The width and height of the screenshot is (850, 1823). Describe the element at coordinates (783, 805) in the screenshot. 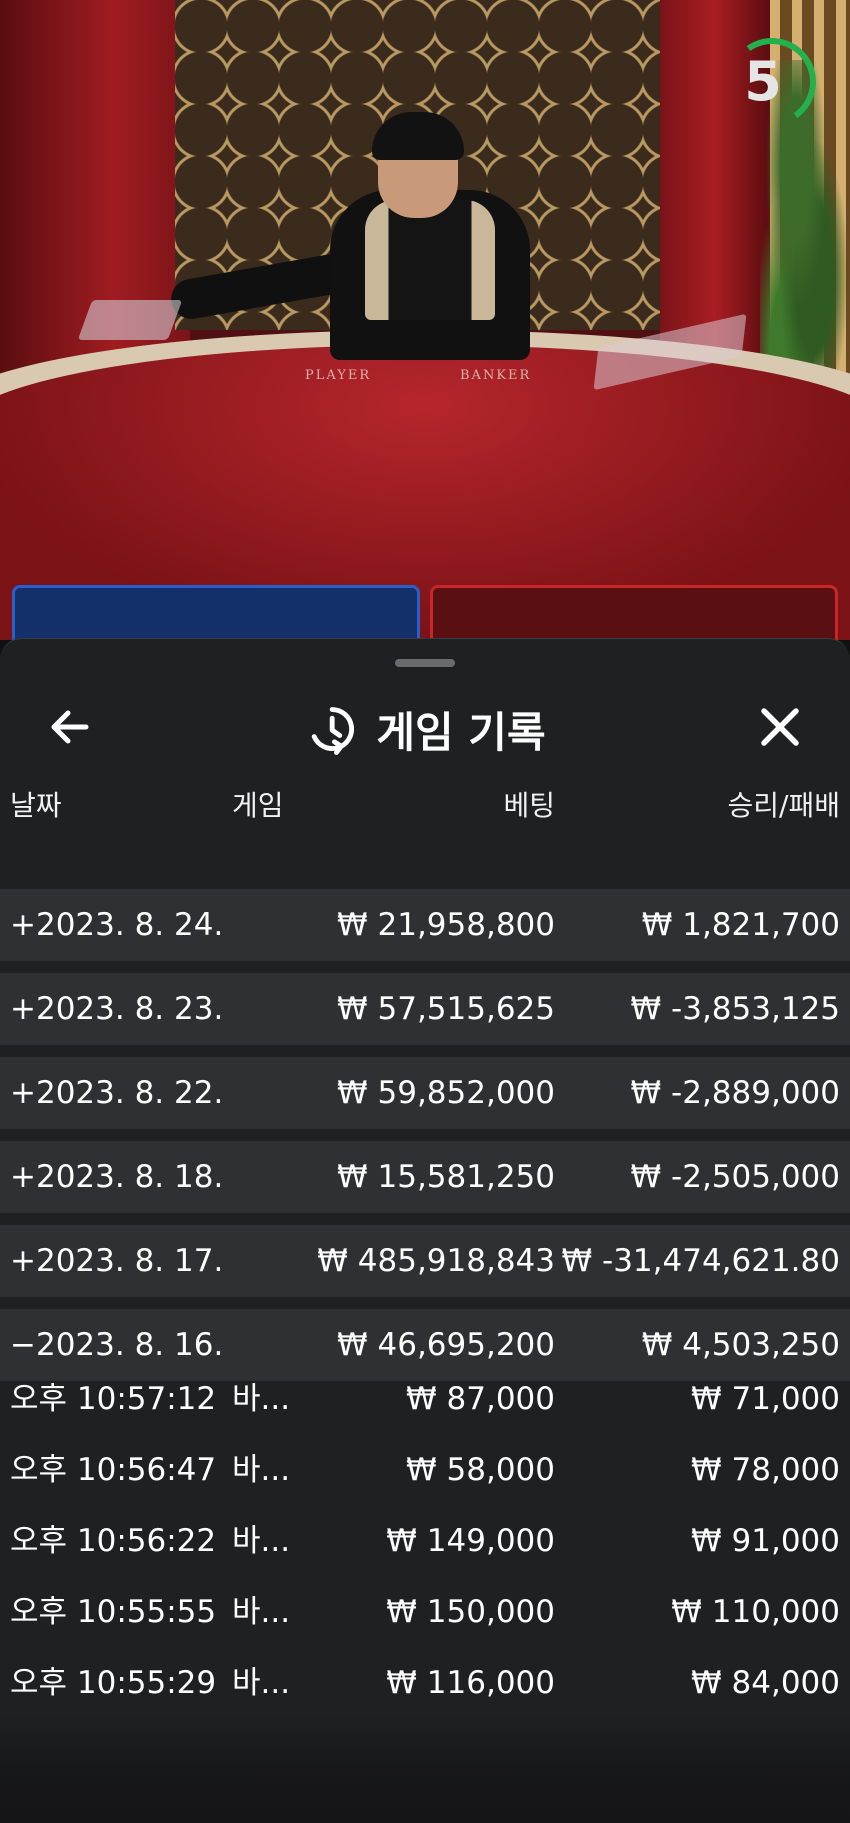

I see `column-result: 승리/패배` at that location.